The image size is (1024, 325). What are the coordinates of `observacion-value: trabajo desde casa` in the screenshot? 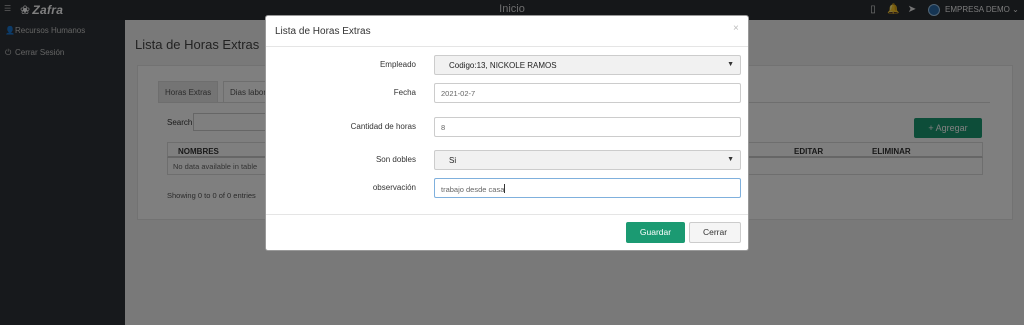 It's located at (473, 189).